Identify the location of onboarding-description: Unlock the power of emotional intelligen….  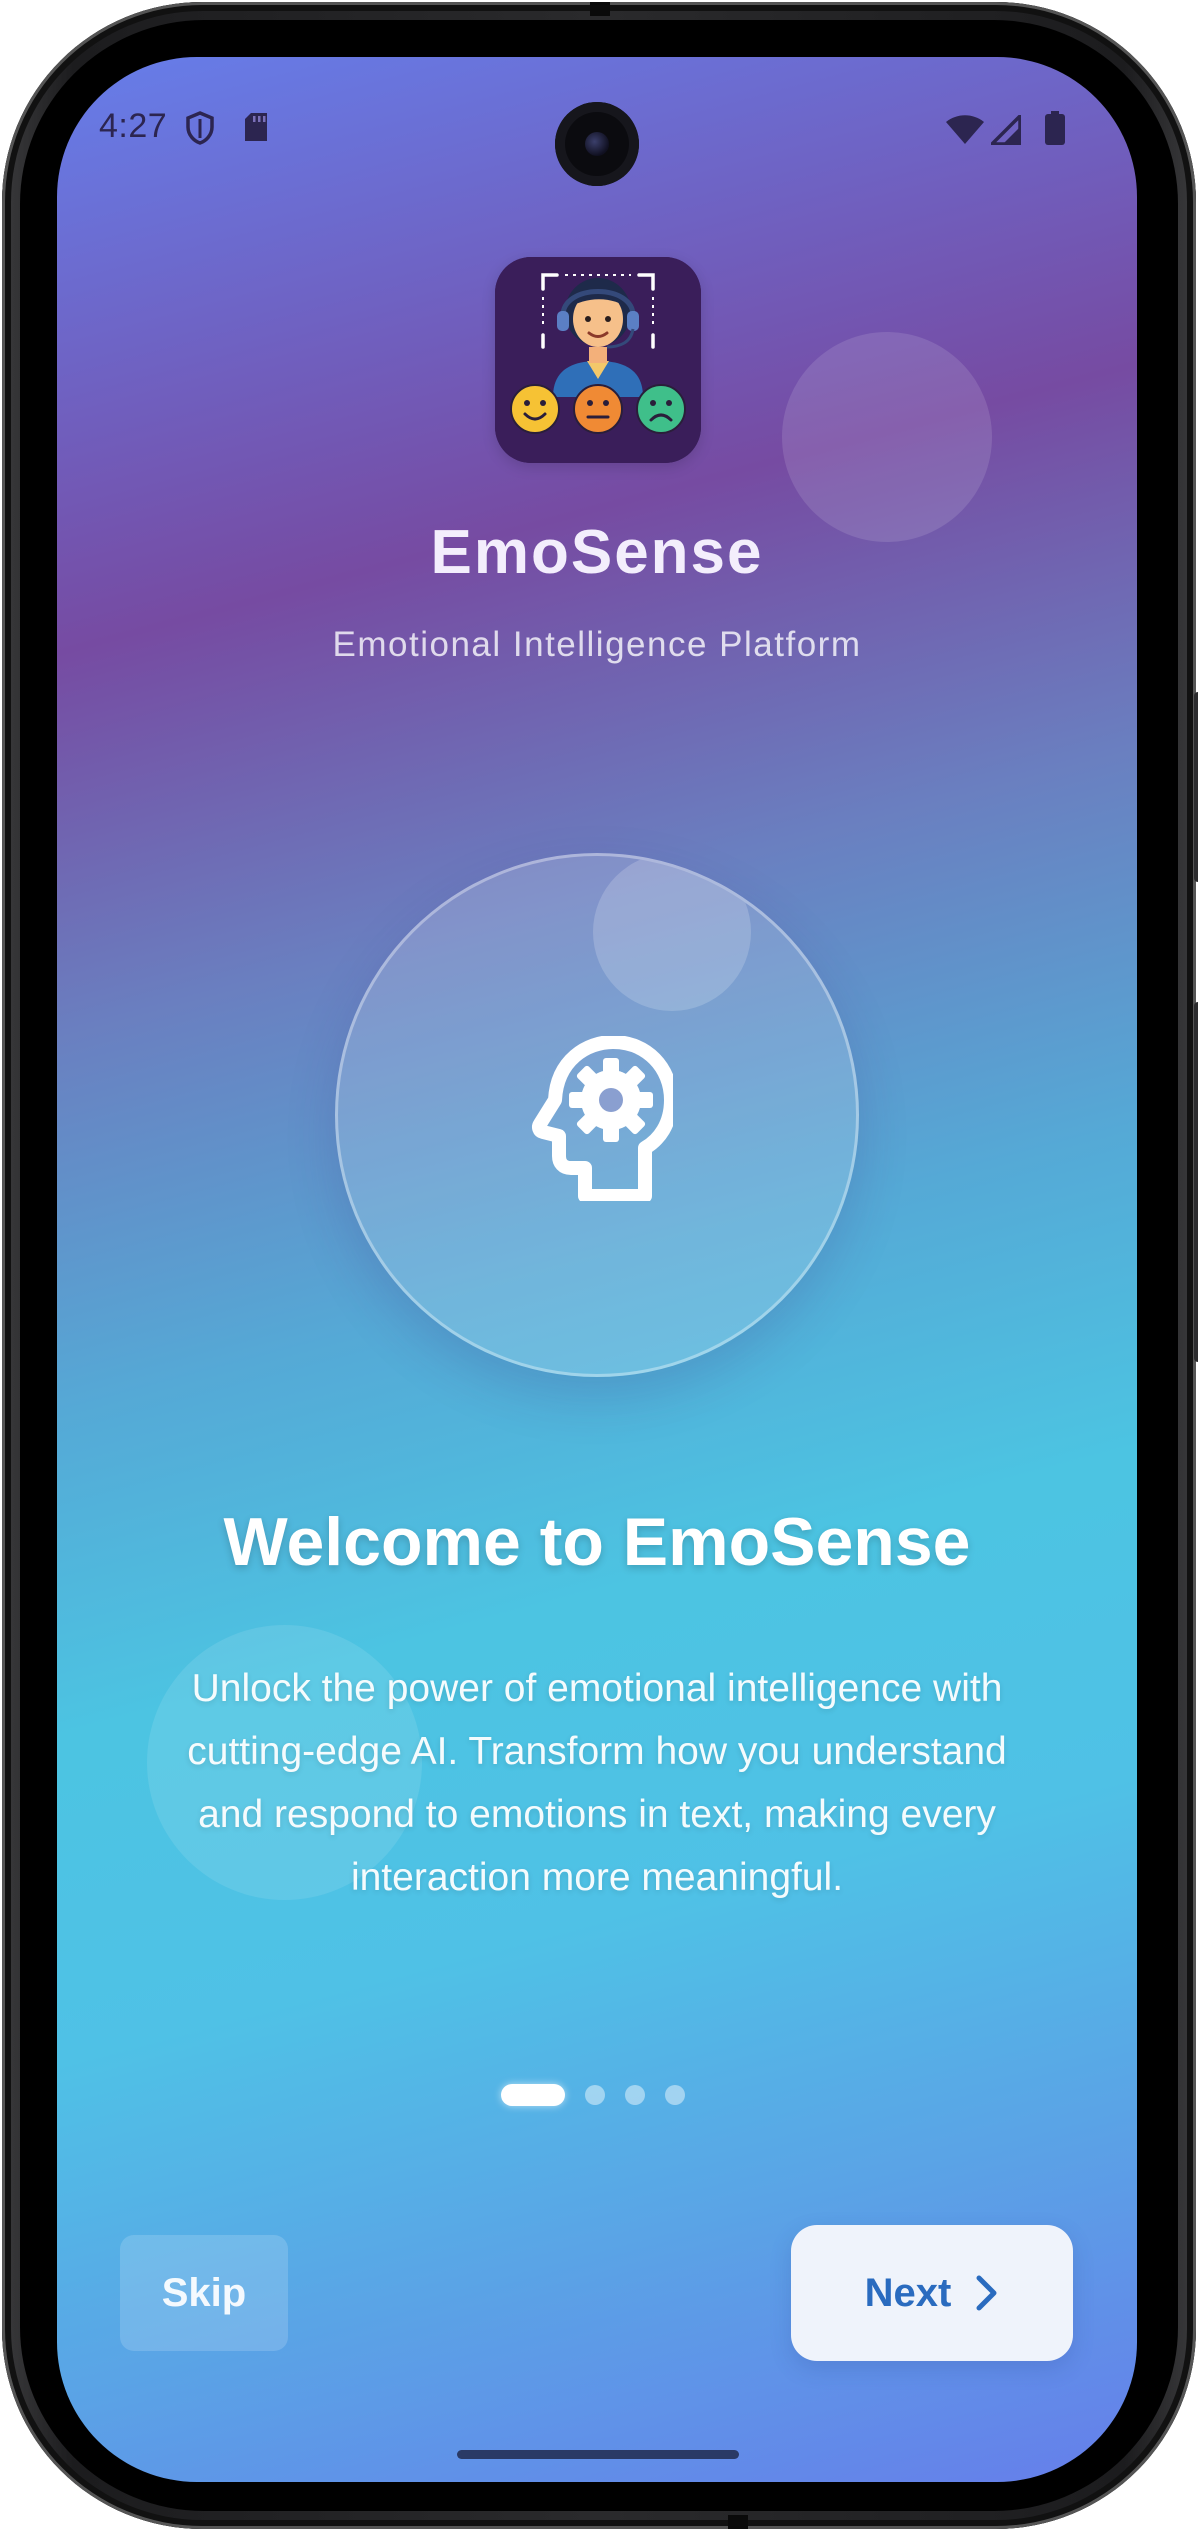
(597, 1783).